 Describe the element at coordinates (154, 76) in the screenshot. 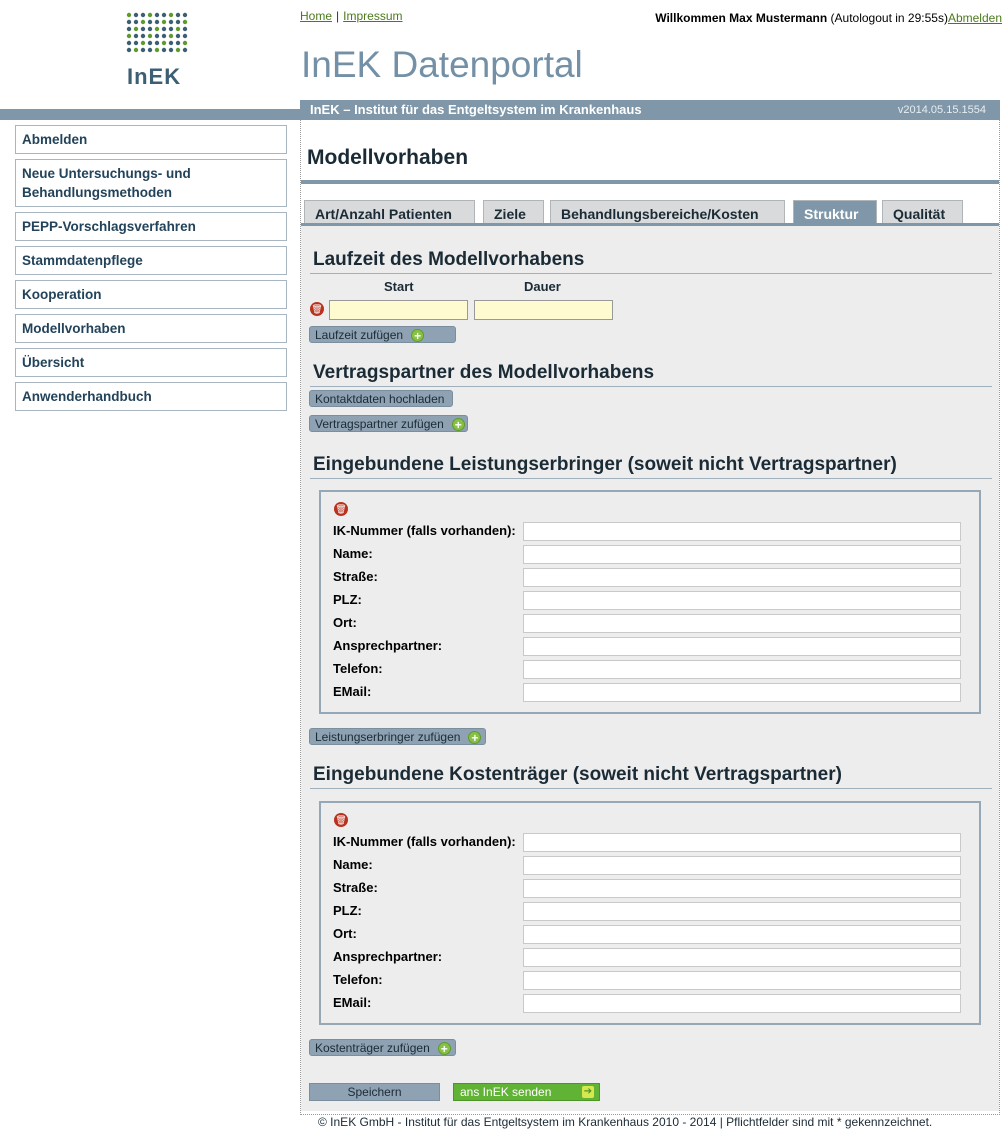

I see `logo-text: InEK` at that location.